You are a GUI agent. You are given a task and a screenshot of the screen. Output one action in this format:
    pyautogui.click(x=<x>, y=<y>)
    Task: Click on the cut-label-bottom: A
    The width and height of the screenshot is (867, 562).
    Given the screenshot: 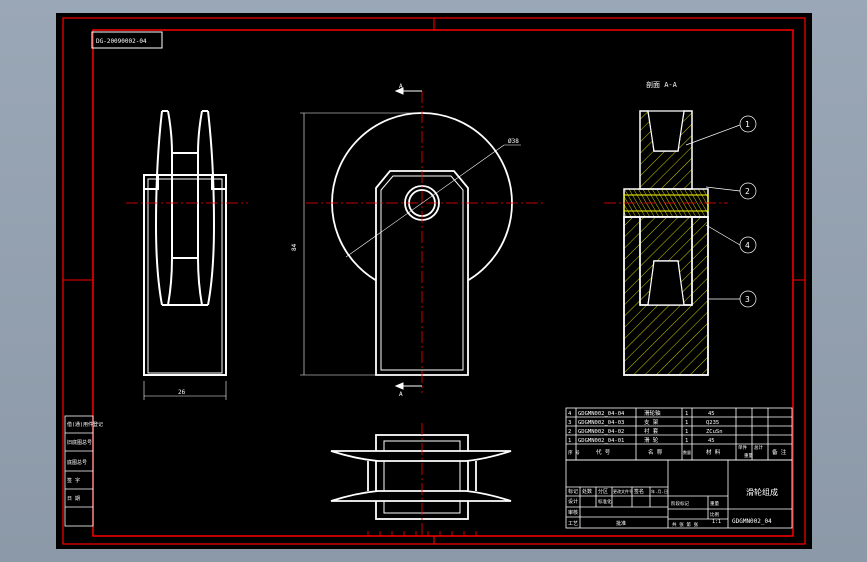 What is the action you would take?
    pyautogui.click(x=401, y=394)
    